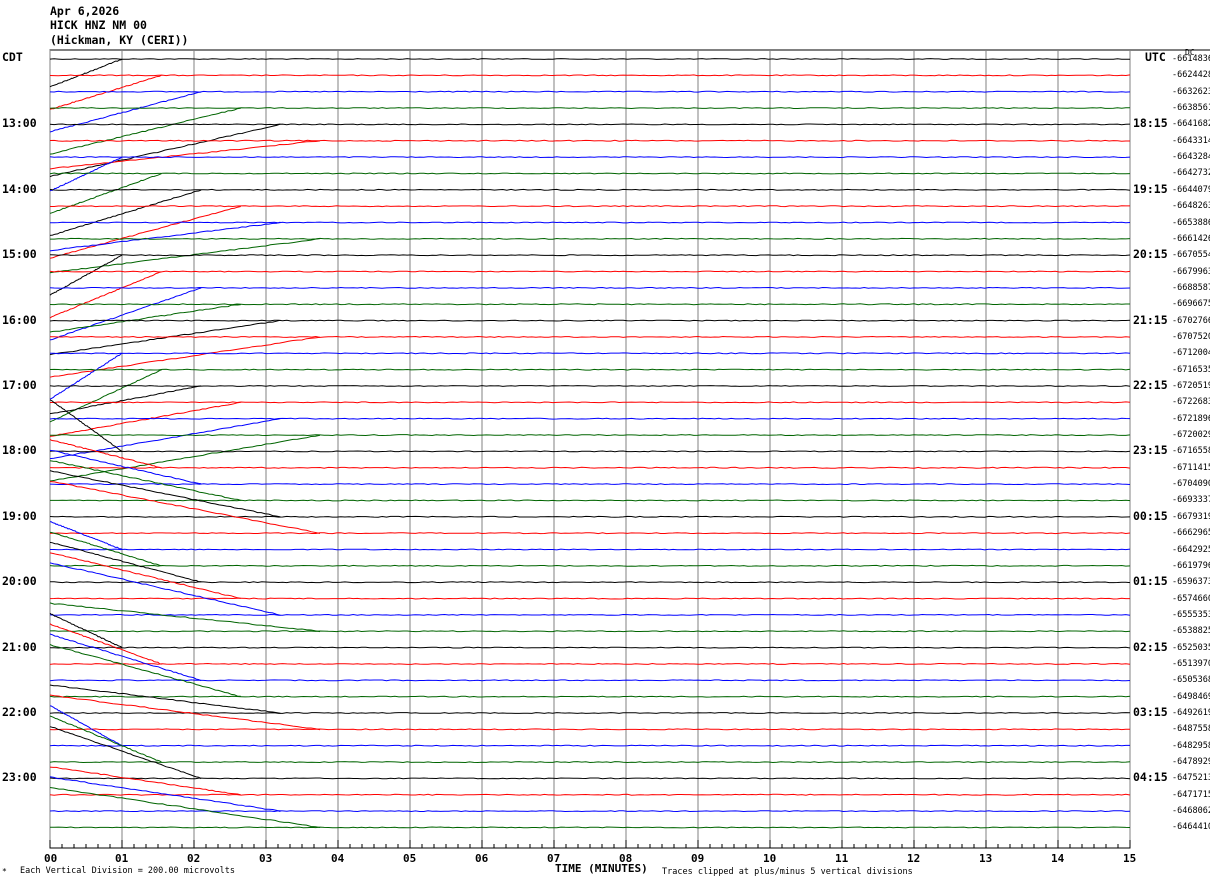  Describe the element at coordinates (1130, 858) in the screenshot. I see `x-tick-label: 15` at that location.